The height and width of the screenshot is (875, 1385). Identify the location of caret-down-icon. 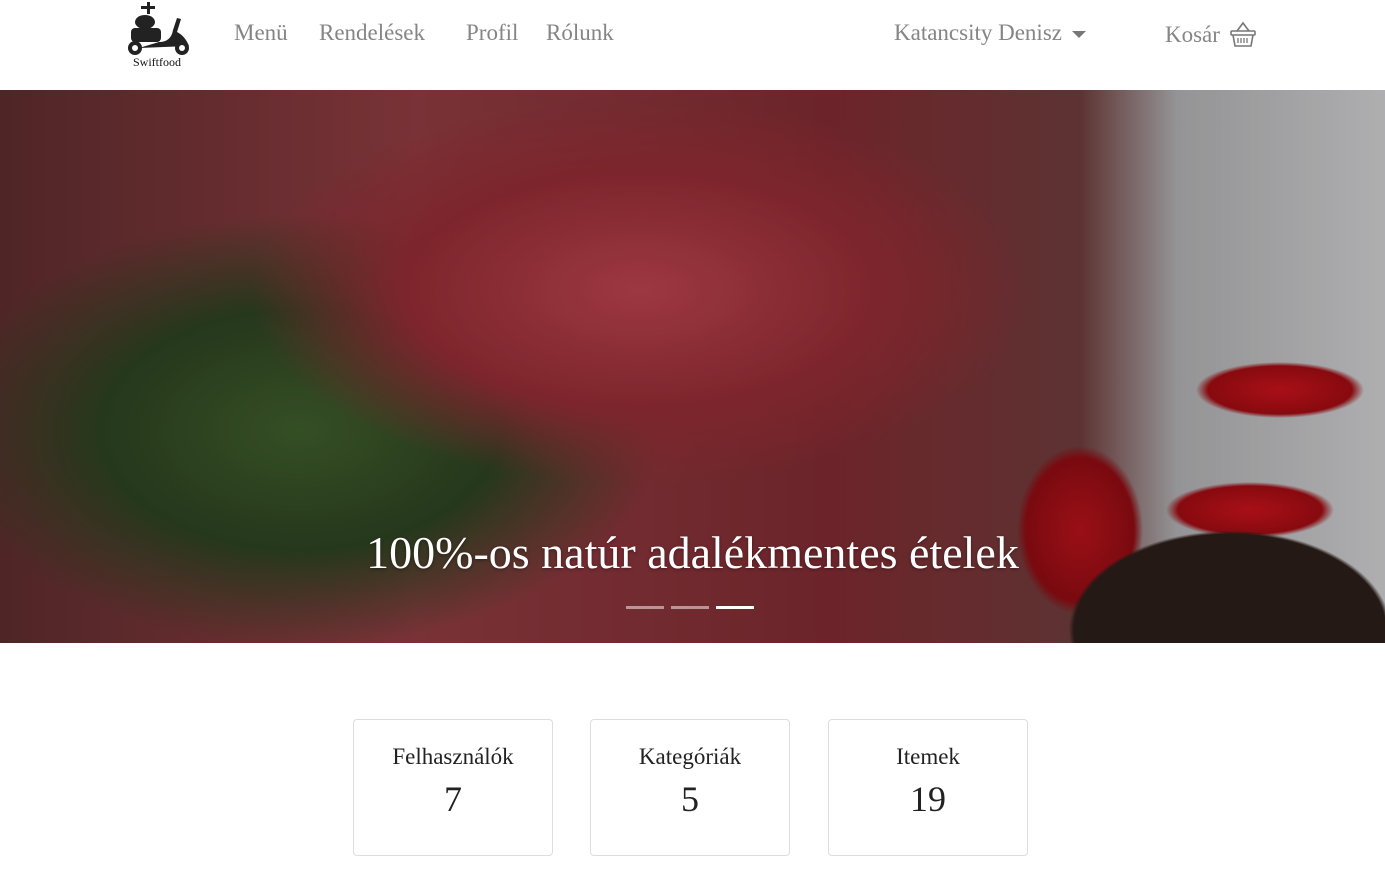
(1078, 35).